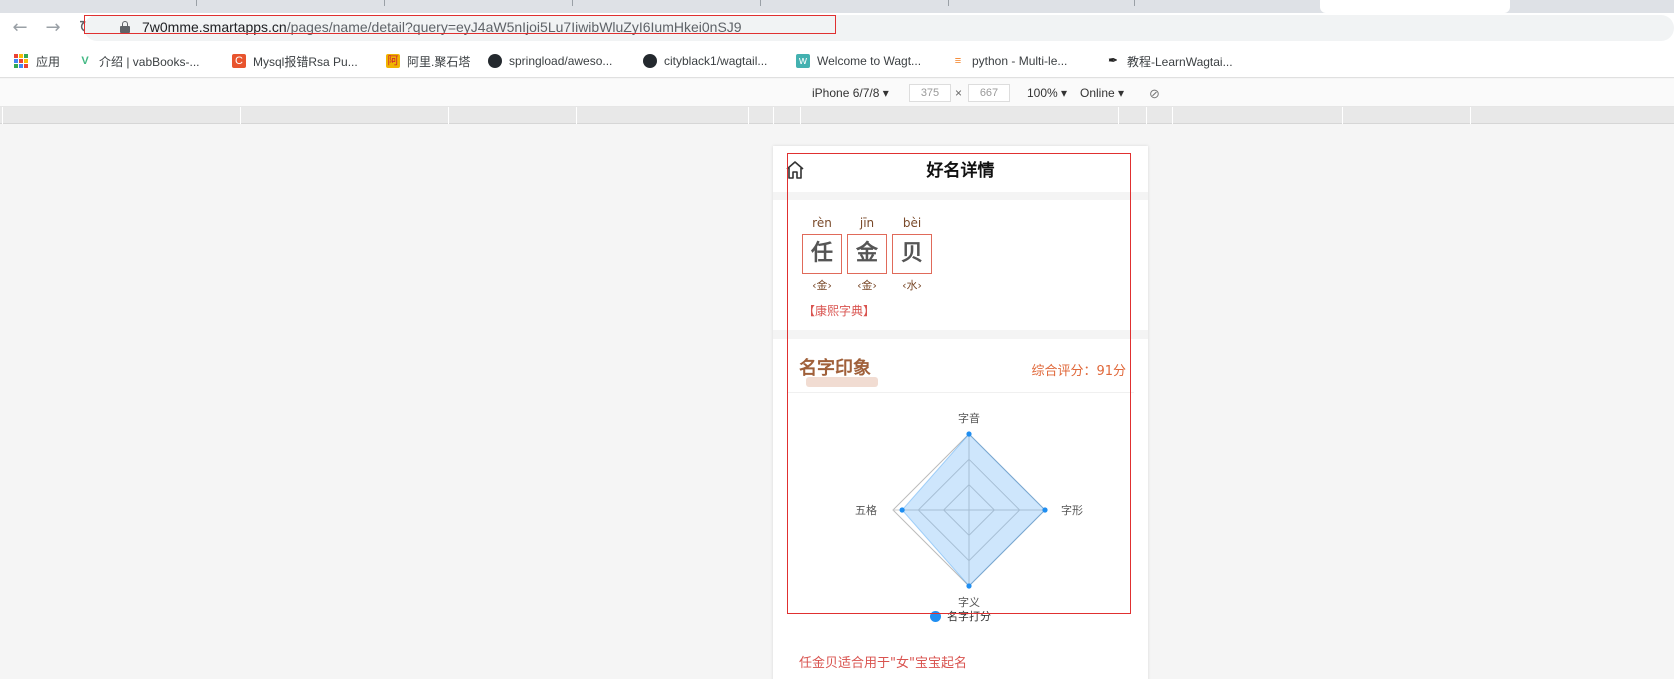  What do you see at coordinates (867, 223) in the screenshot?
I see `pinyin-label: jīn` at bounding box center [867, 223].